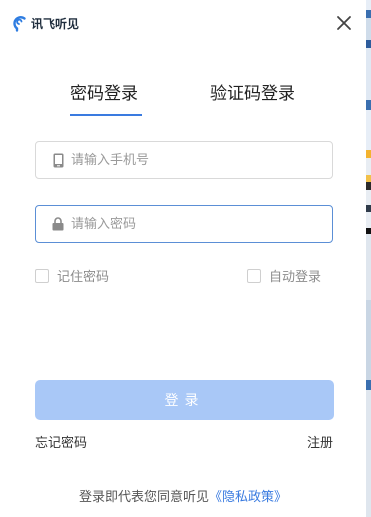 Image resolution: width=371 pixels, height=517 pixels. Describe the element at coordinates (183, 99) in the screenshot. I see `login-tabs: 密码登录 验证码登录` at that location.